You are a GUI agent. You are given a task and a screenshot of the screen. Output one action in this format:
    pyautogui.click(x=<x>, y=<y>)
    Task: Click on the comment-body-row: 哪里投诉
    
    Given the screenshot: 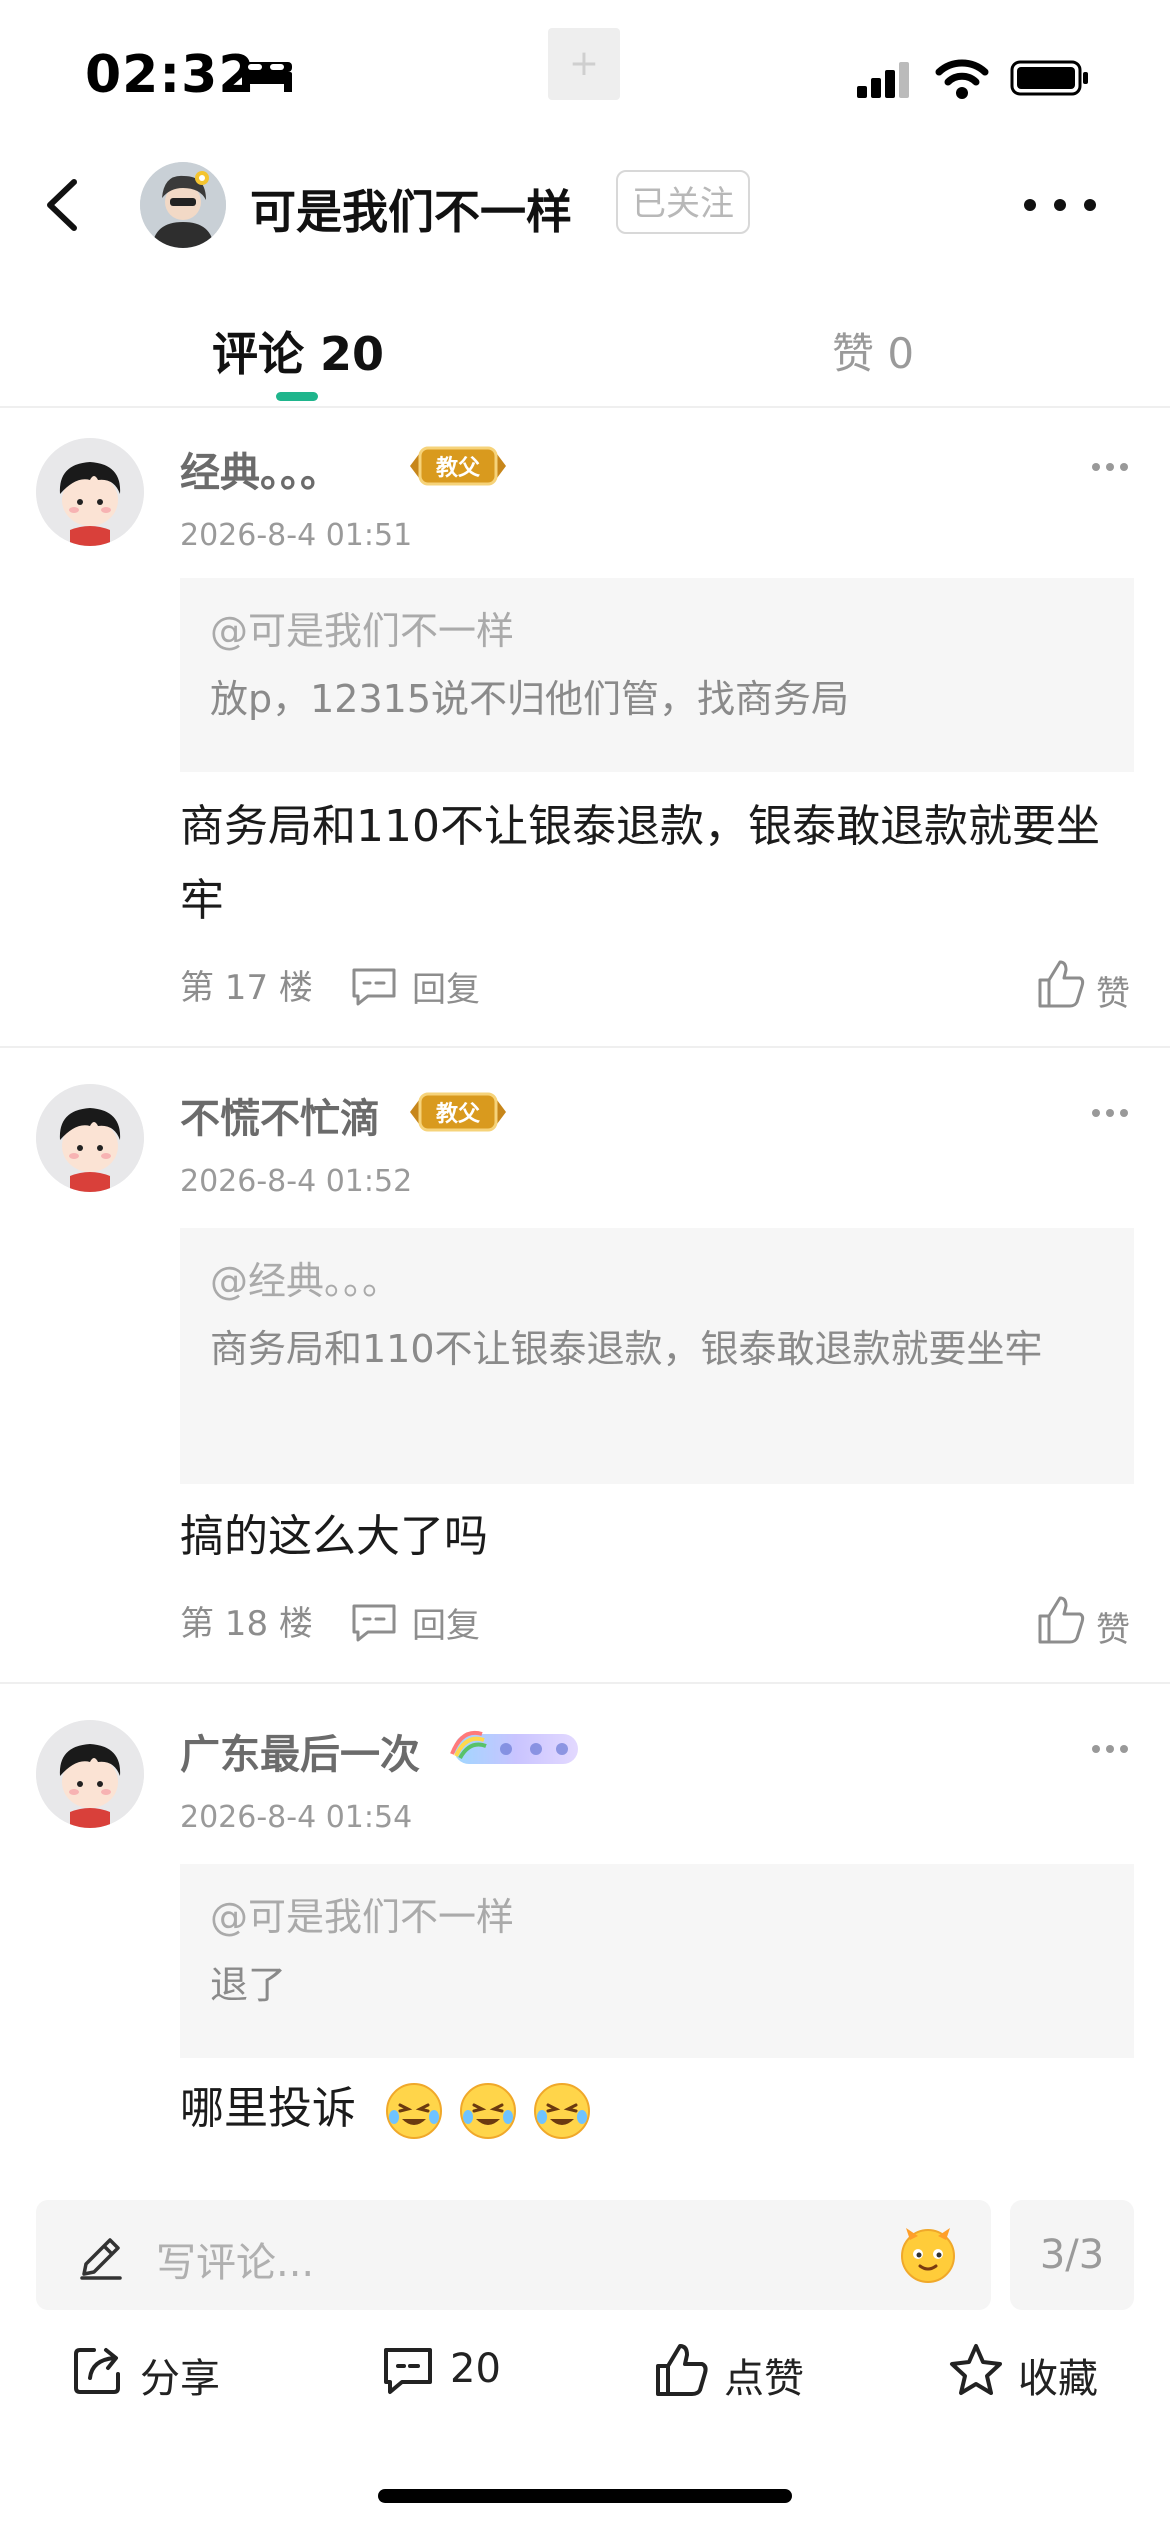 What is the action you would take?
    pyautogui.click(x=660, y=2109)
    